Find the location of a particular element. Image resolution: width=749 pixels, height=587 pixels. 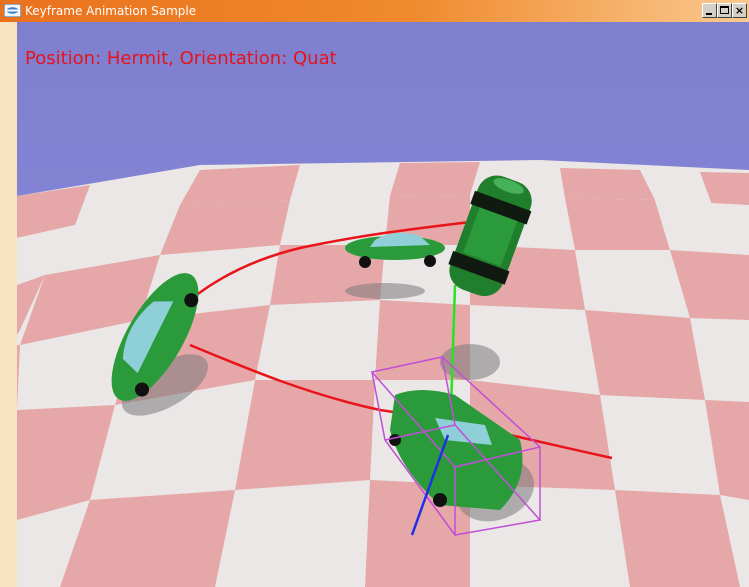

maximize-icon is located at coordinates (724, 10).